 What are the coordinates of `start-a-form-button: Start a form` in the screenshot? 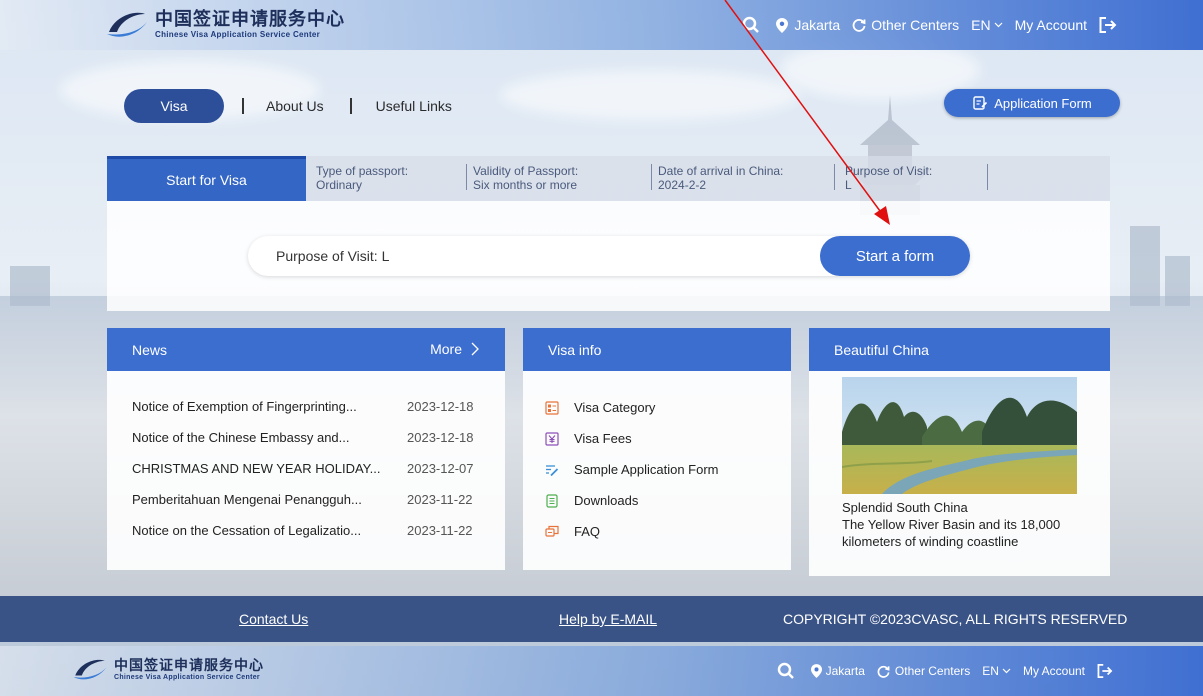 It's located at (895, 256).